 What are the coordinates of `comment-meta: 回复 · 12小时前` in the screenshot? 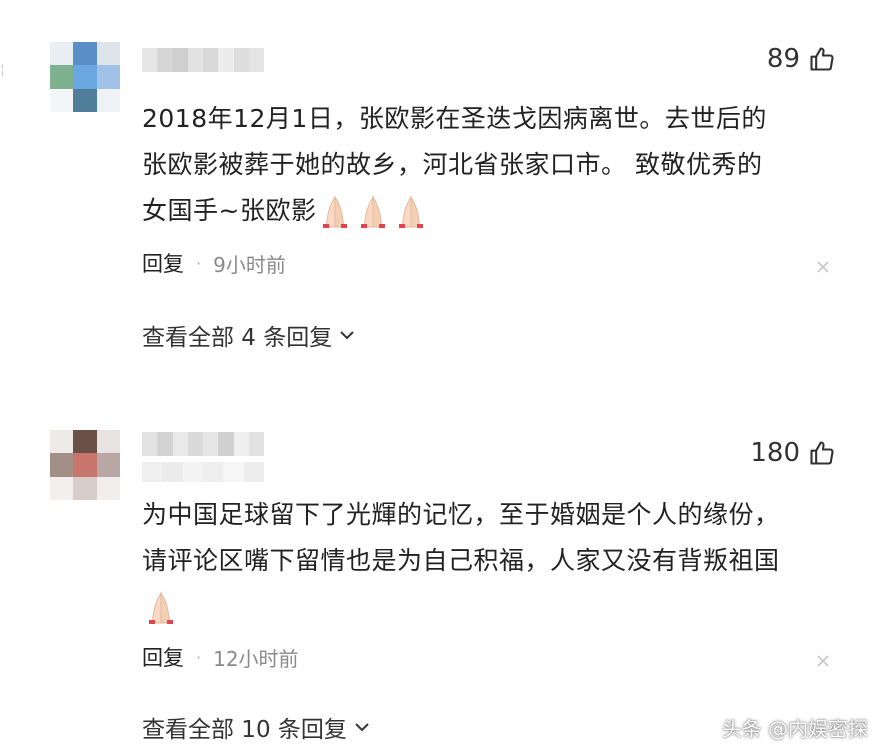 It's located at (220, 657).